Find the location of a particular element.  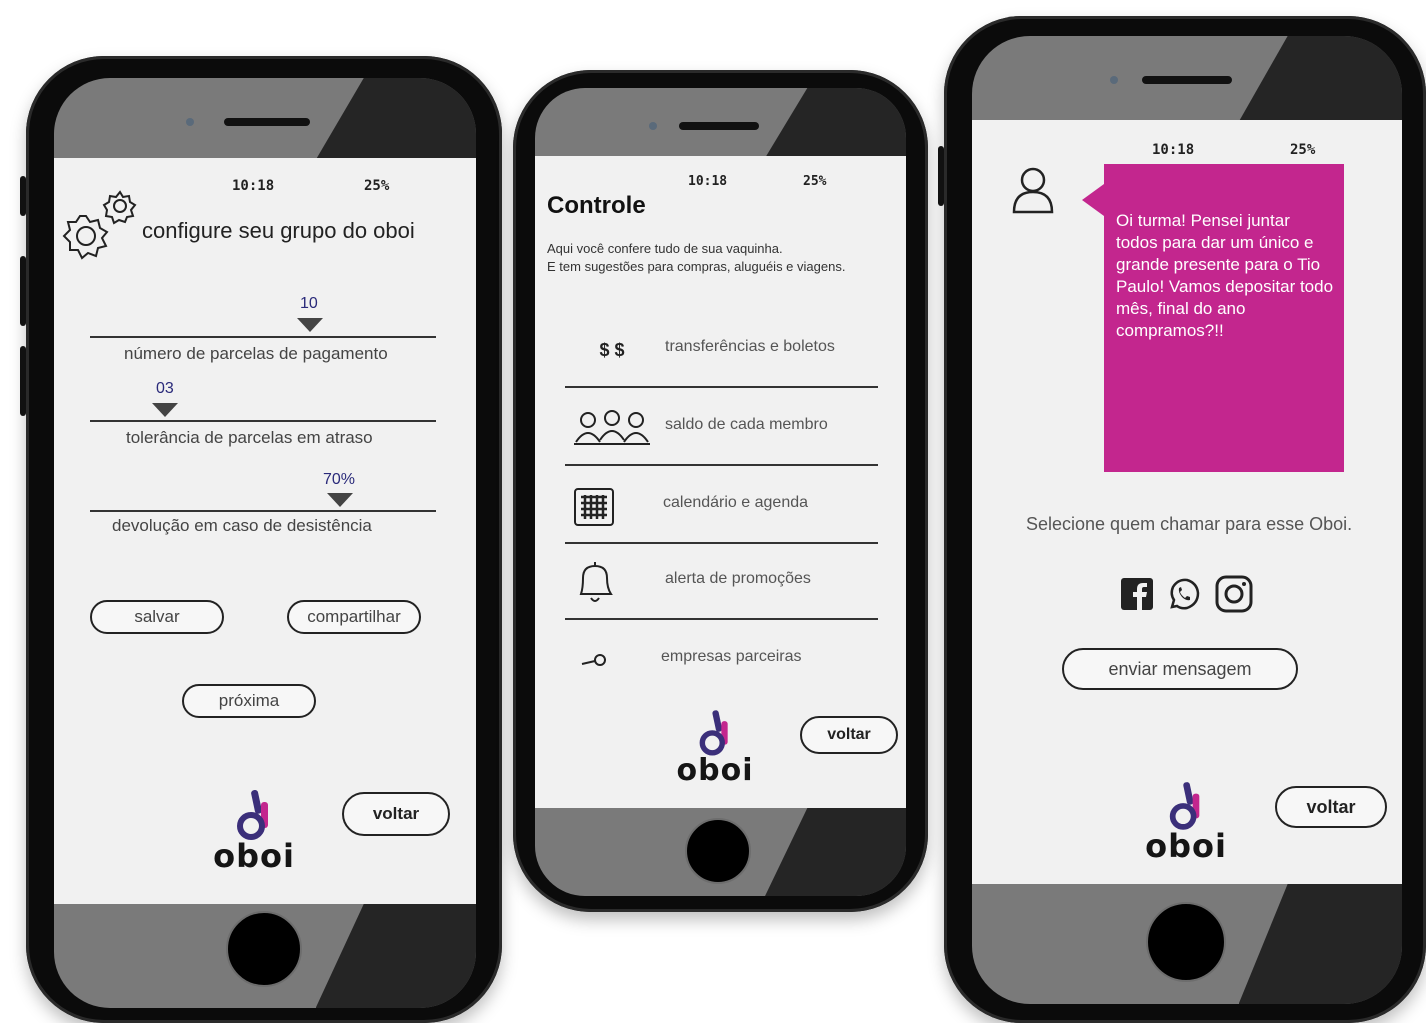

menu-item-label: calendário e agenda is located at coordinates (736, 502).